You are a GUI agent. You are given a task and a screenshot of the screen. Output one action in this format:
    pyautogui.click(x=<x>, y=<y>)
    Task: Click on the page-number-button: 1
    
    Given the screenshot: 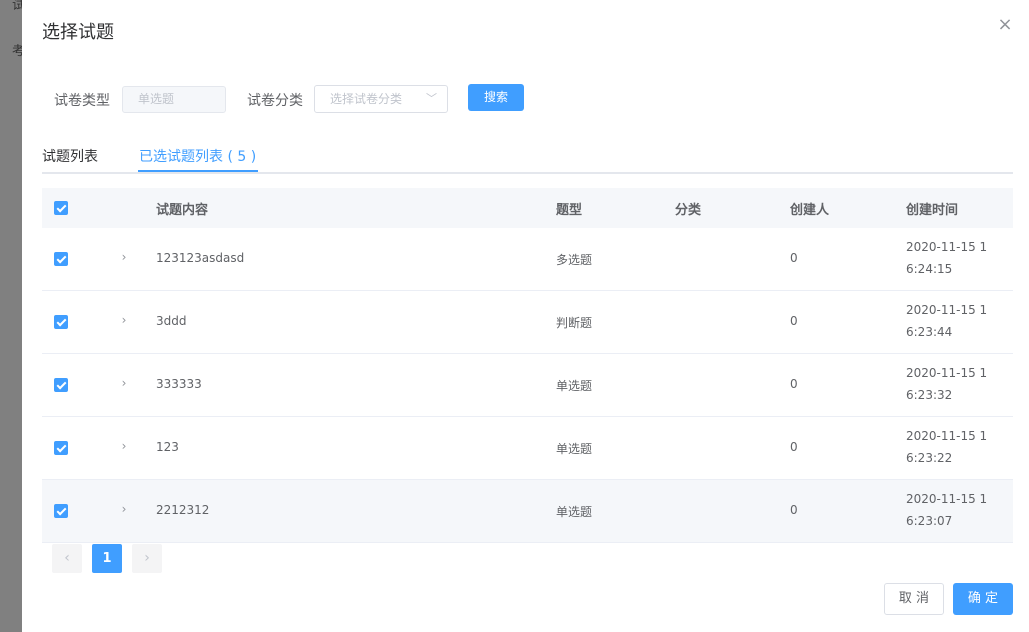 What is the action you would take?
    pyautogui.click(x=107, y=558)
    